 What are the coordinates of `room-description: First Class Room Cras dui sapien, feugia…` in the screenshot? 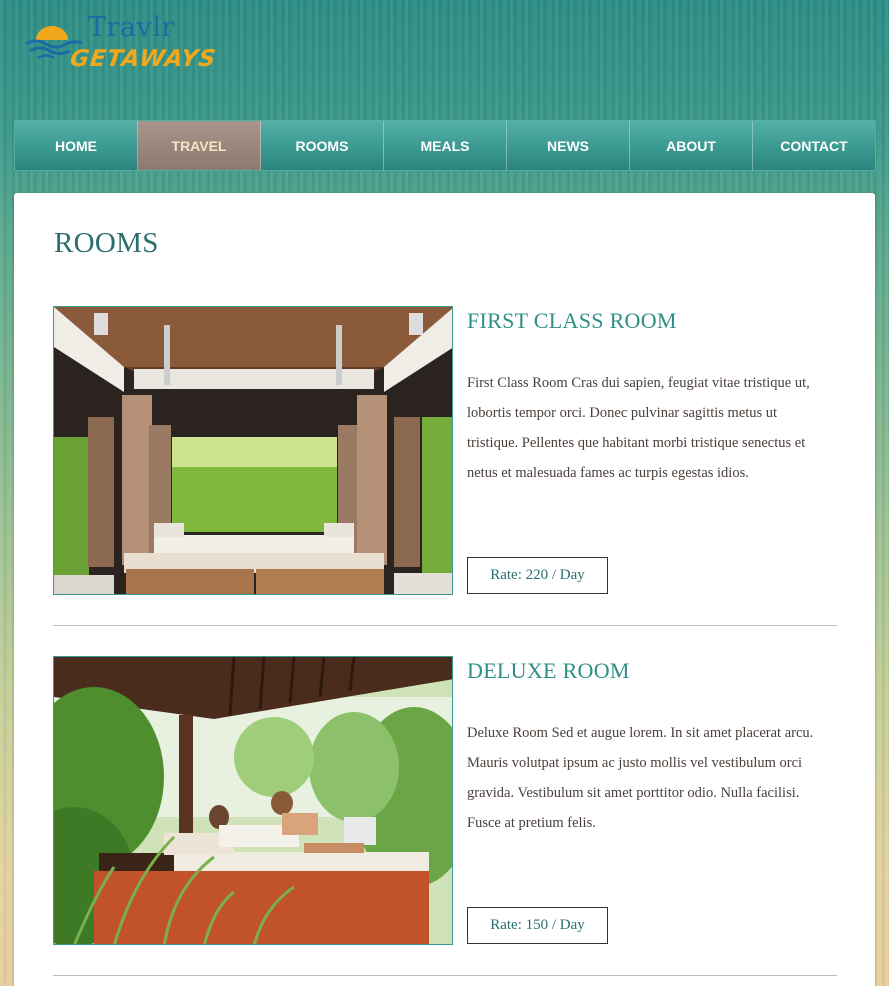 It's located at (638, 428).